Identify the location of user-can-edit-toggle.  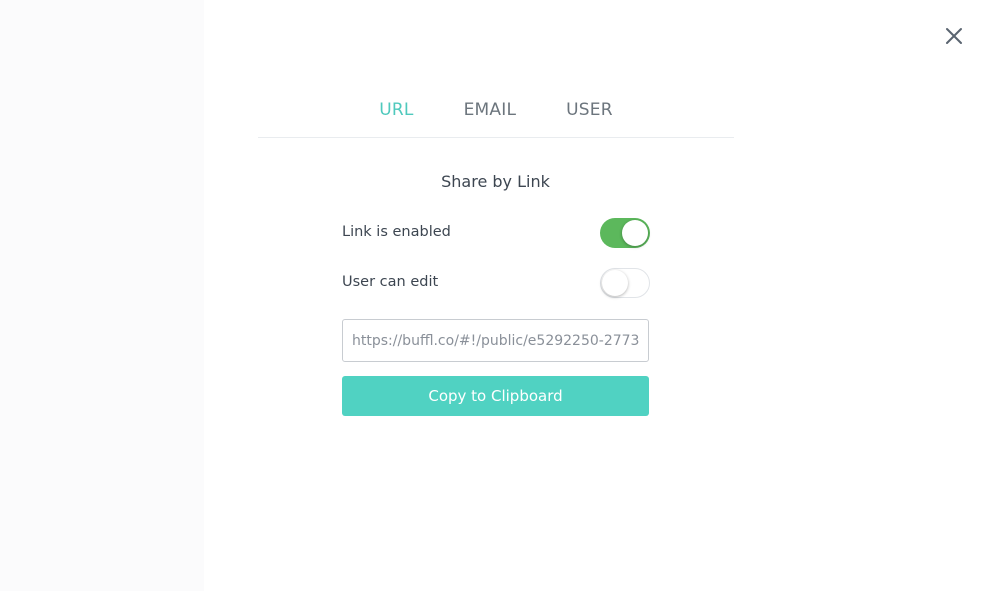
(625, 283).